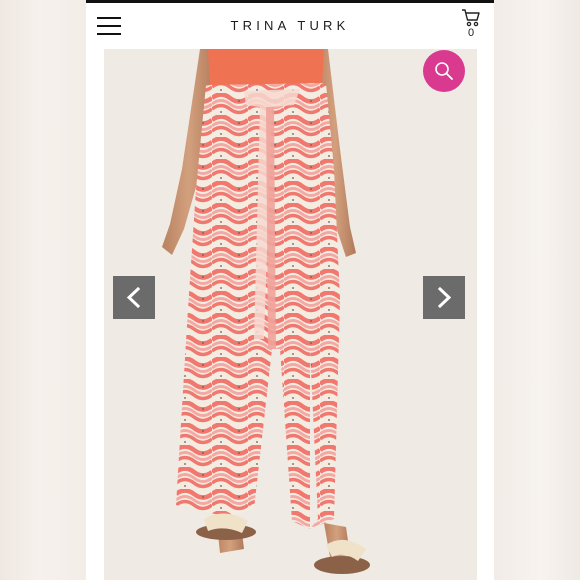  What do you see at coordinates (43, 290) in the screenshot?
I see `background-blur-left` at bounding box center [43, 290].